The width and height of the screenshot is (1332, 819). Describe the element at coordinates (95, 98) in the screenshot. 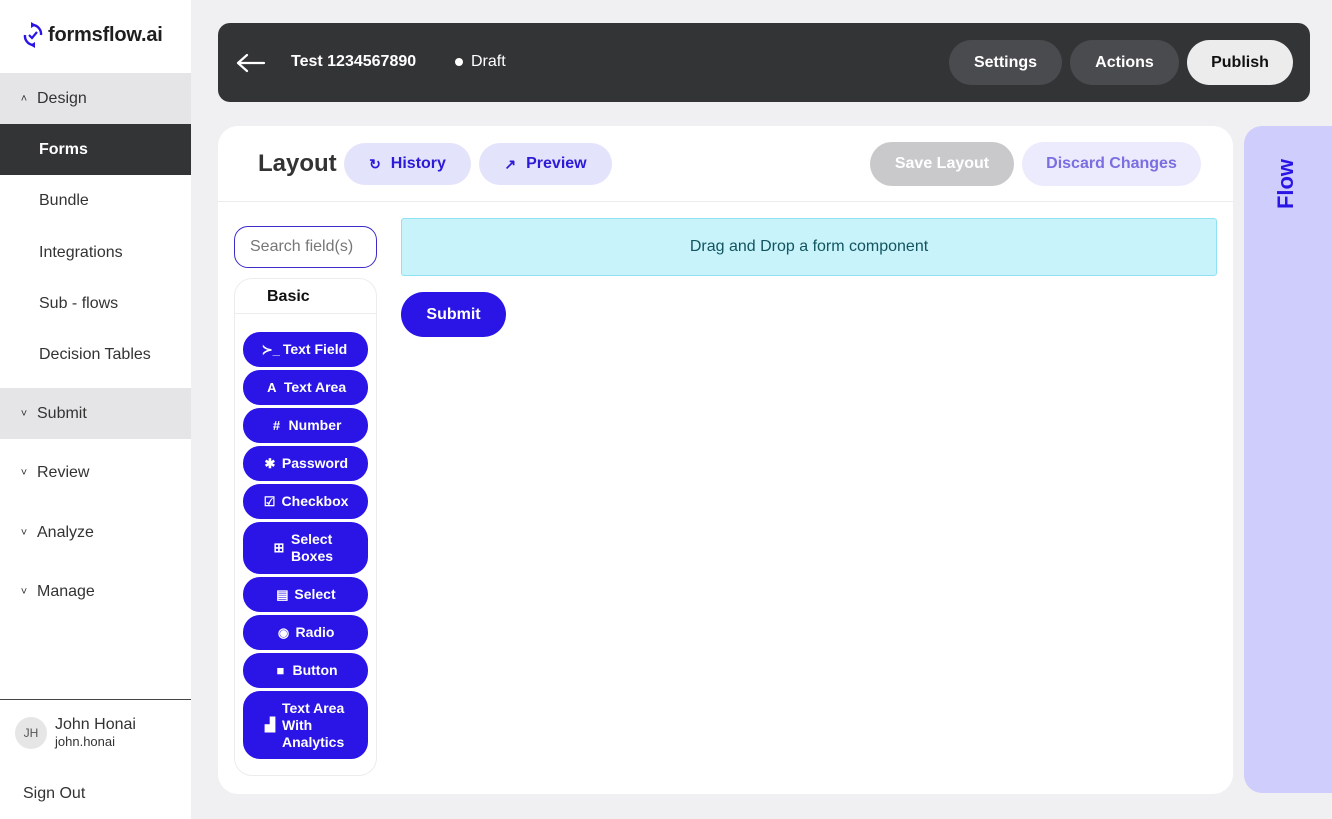

I see `nav-section-design: ˄ Design` at that location.